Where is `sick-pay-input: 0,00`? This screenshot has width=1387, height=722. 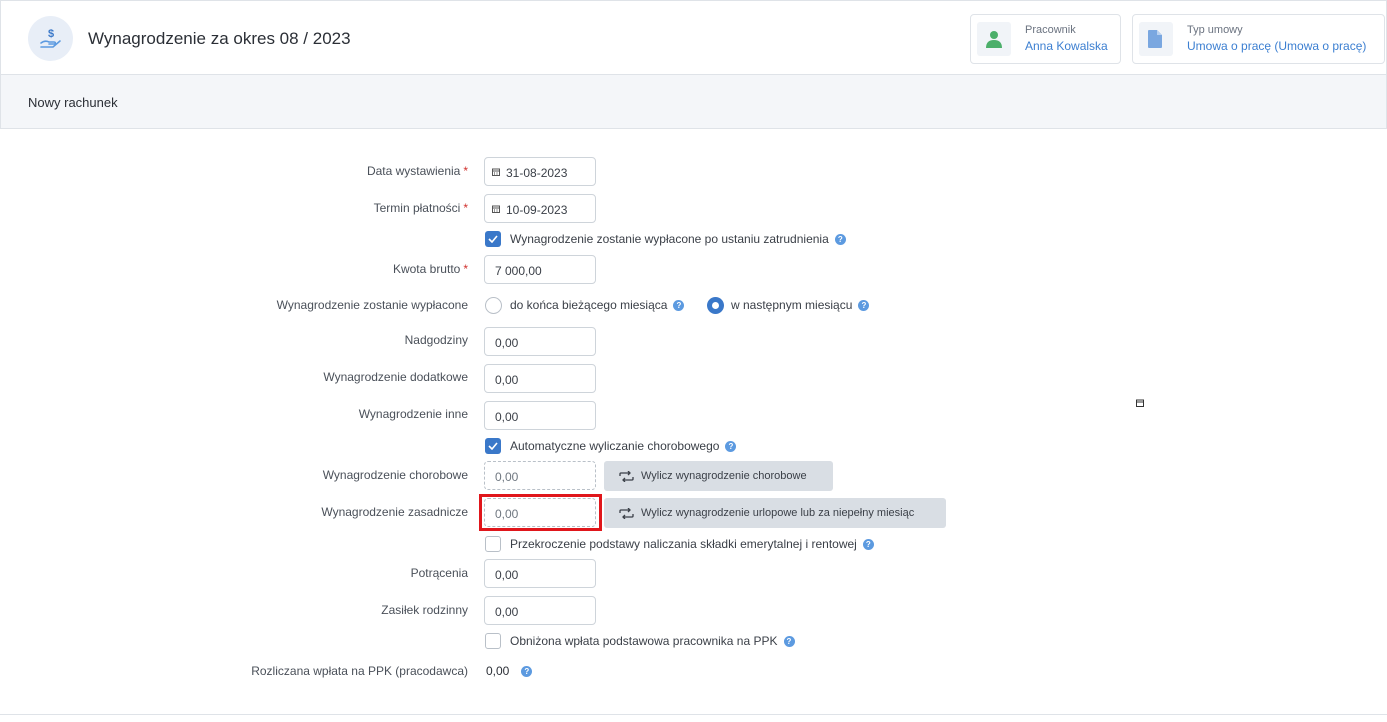
sick-pay-input: 0,00 is located at coordinates (540, 475).